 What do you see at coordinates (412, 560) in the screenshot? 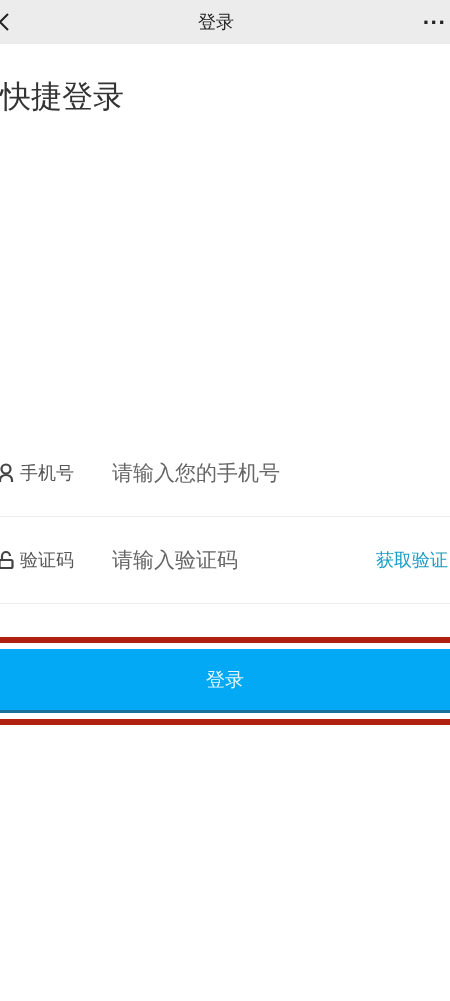
I see `get-code-link: 获取验证` at bounding box center [412, 560].